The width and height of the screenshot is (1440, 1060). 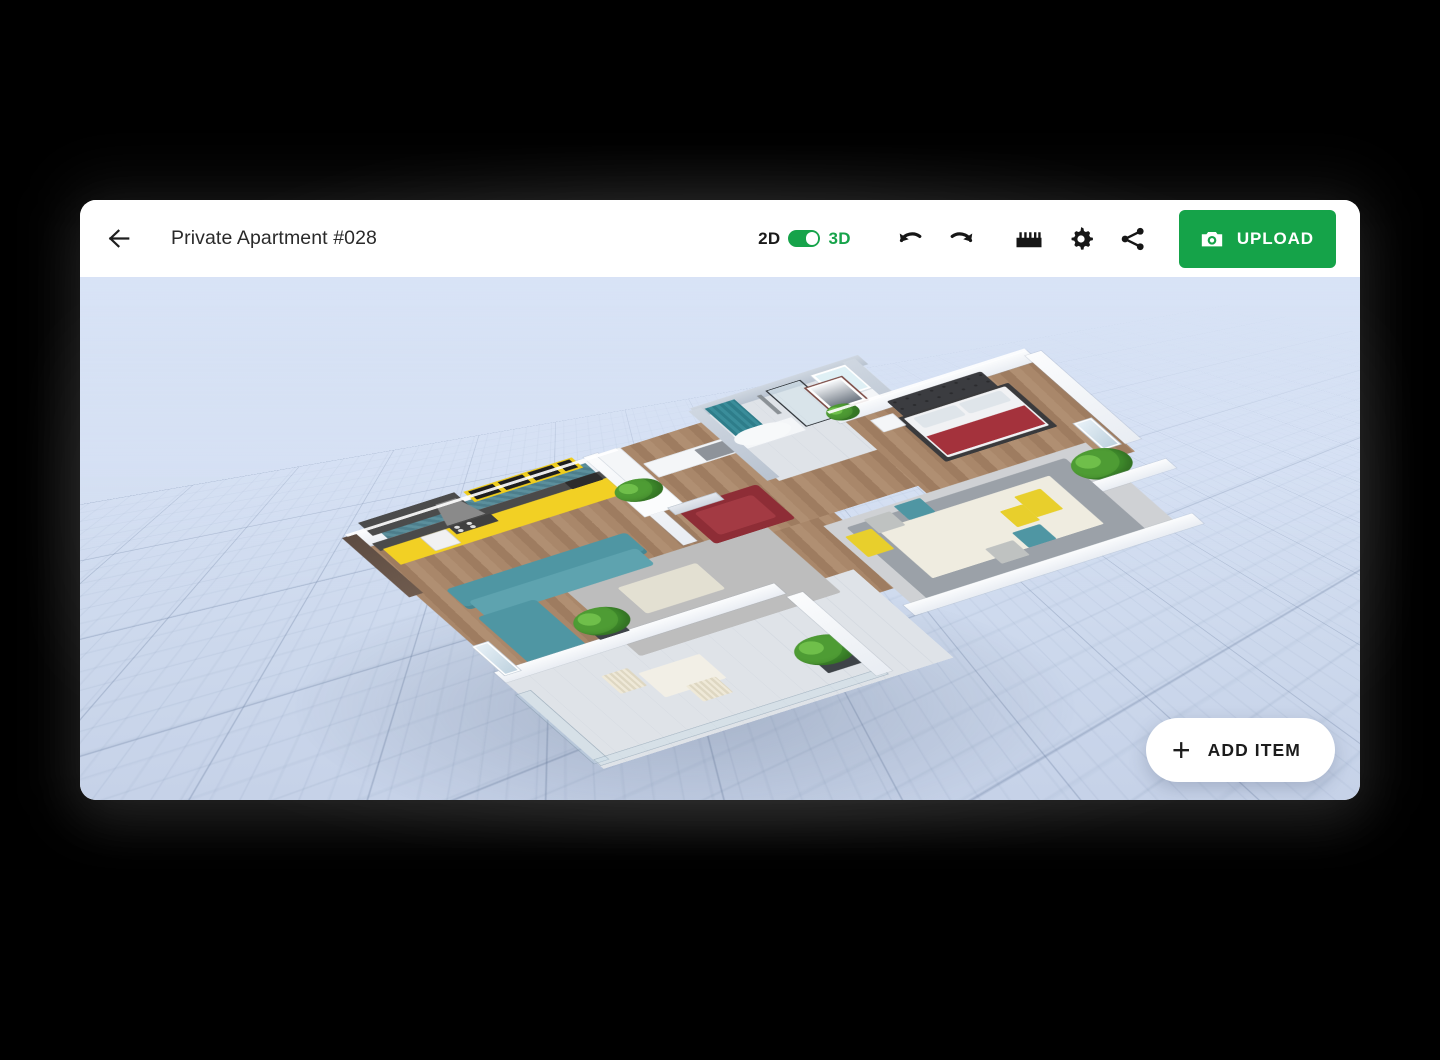 I want to click on toggle-label-3d: 3D, so click(x=839, y=238).